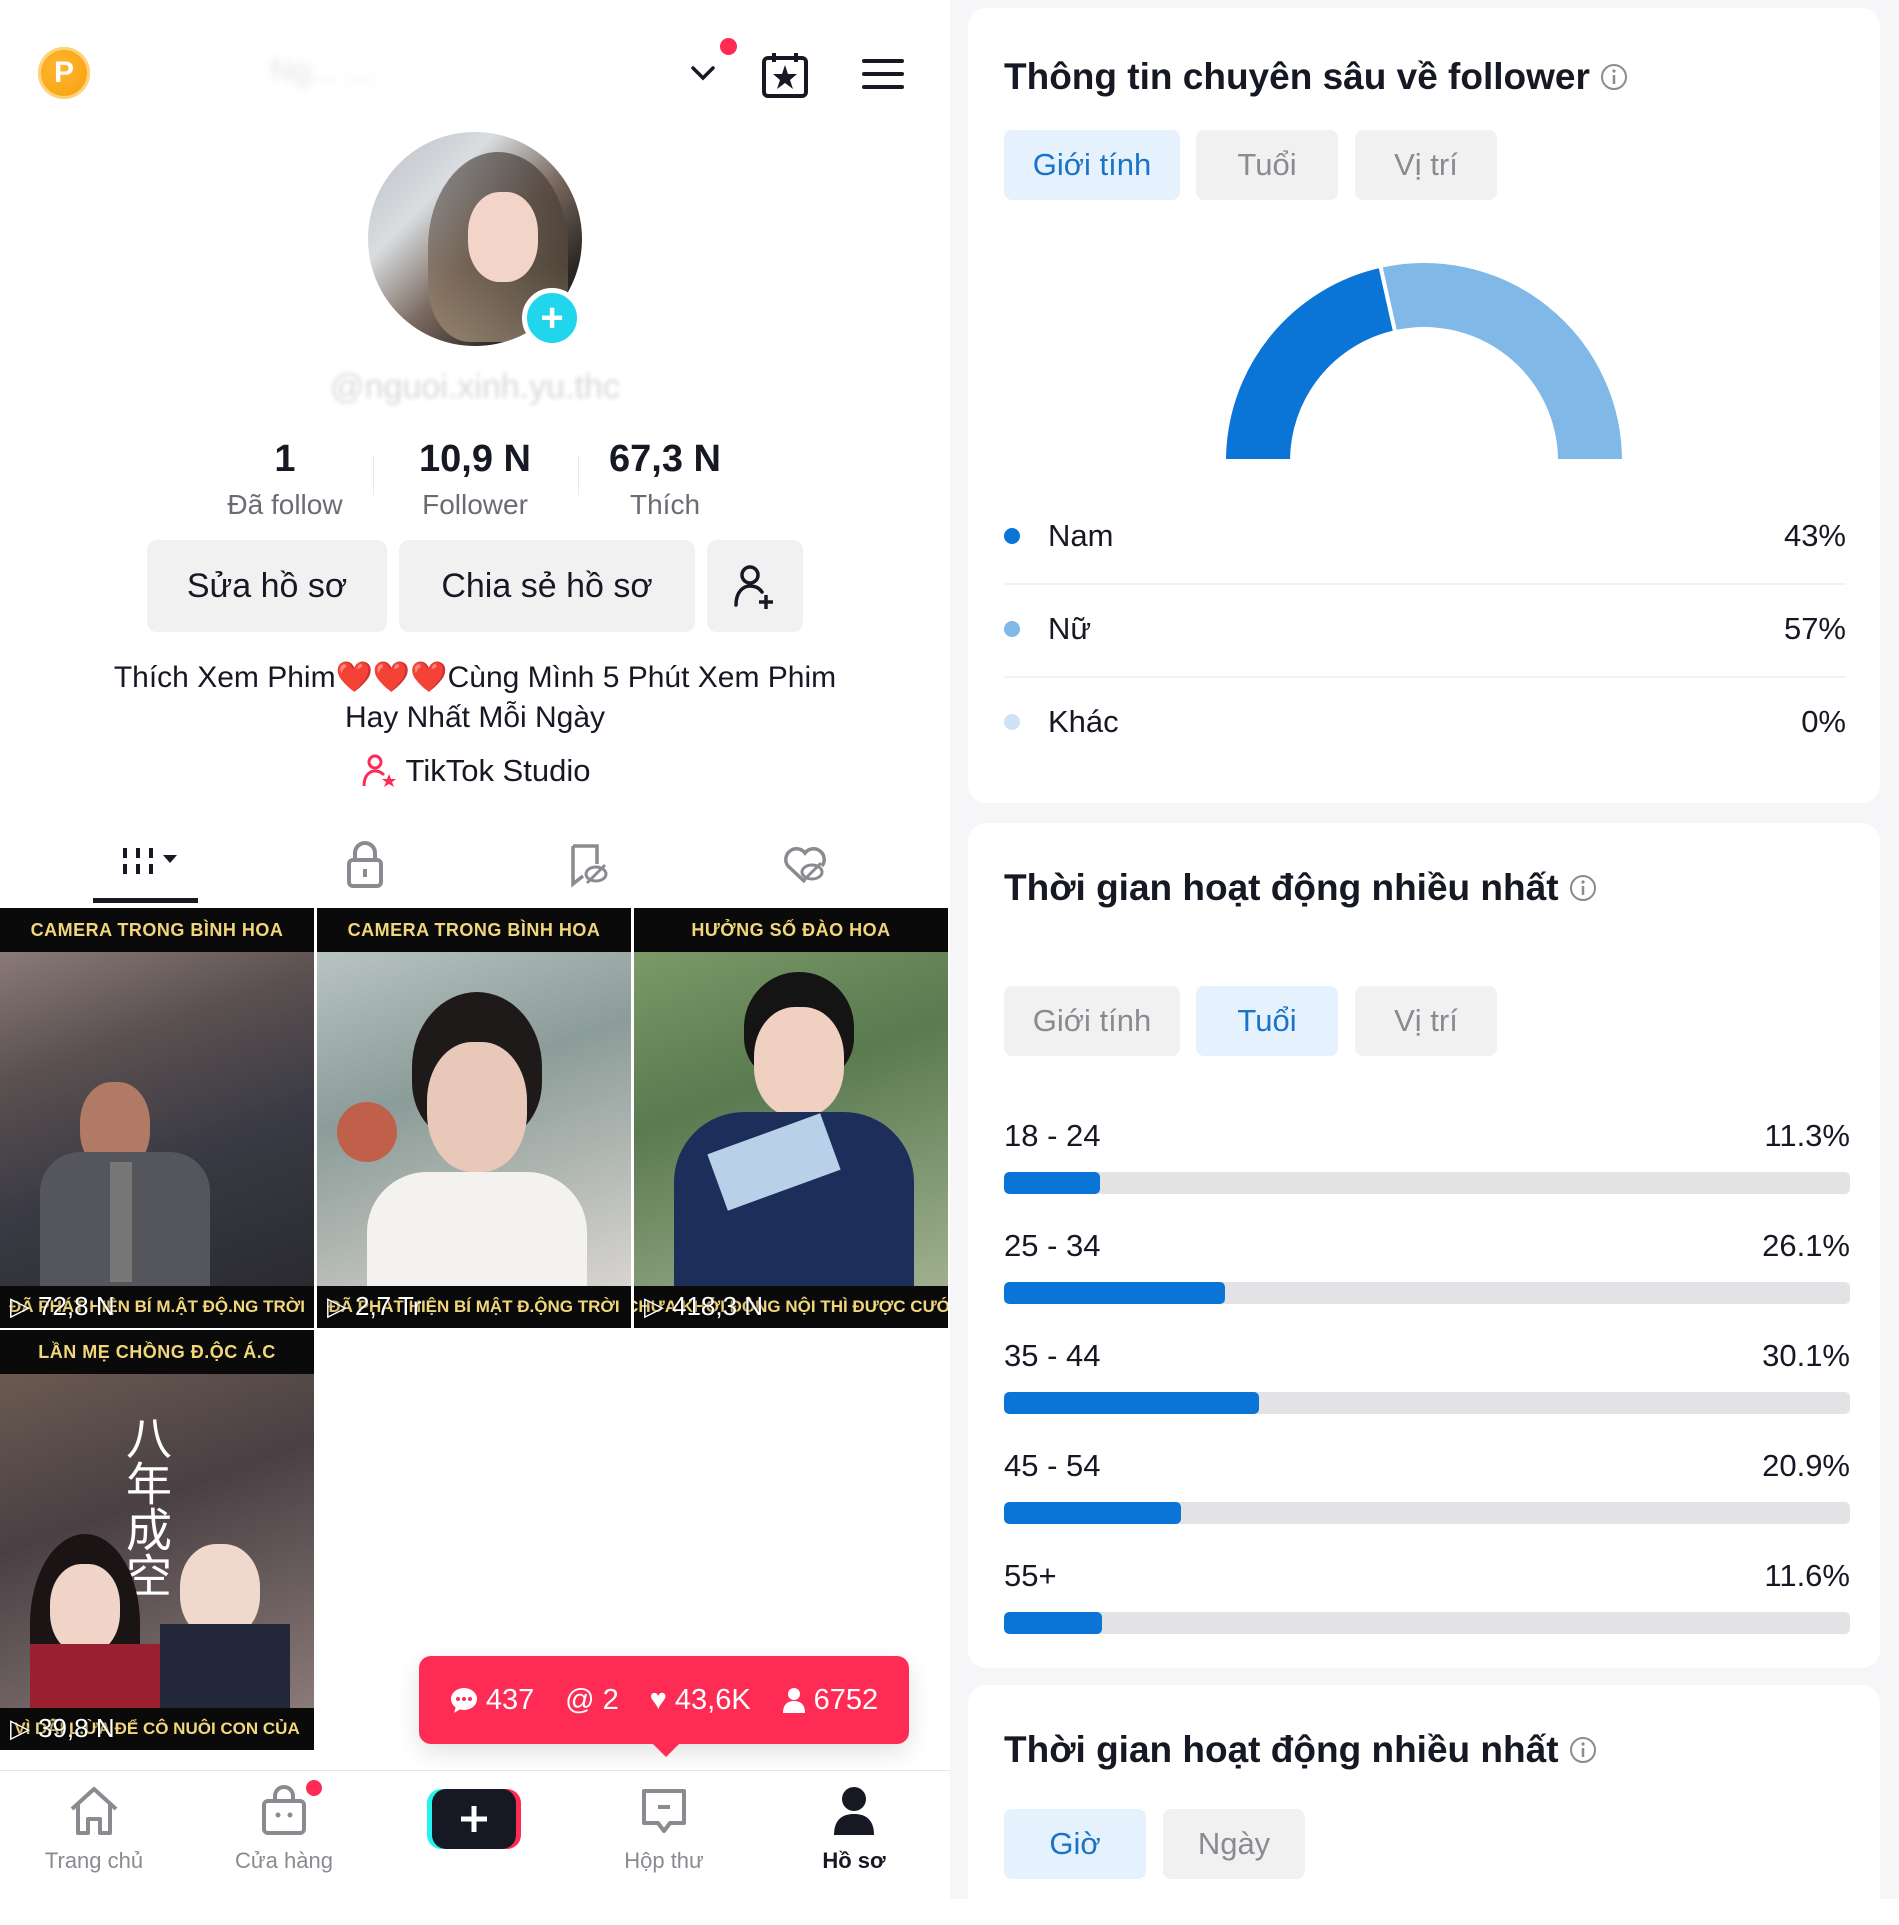  What do you see at coordinates (854, 1829) in the screenshot?
I see `nav-profile: Hồ sơ` at bounding box center [854, 1829].